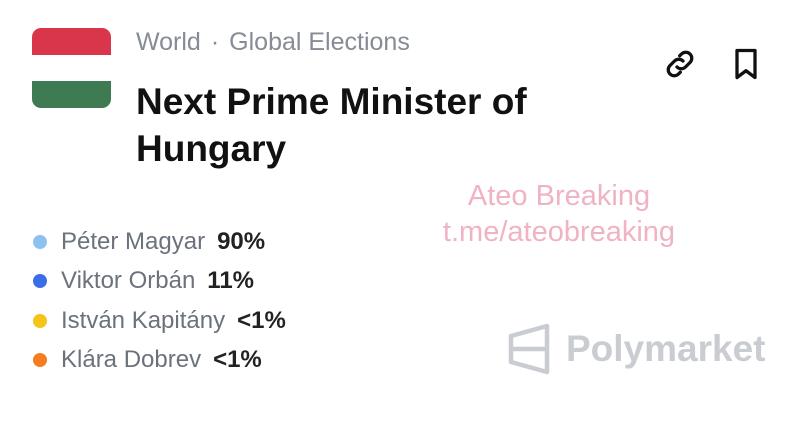 The height and width of the screenshot is (435, 800). What do you see at coordinates (168, 42) in the screenshot?
I see `breadcrumb-category: World` at bounding box center [168, 42].